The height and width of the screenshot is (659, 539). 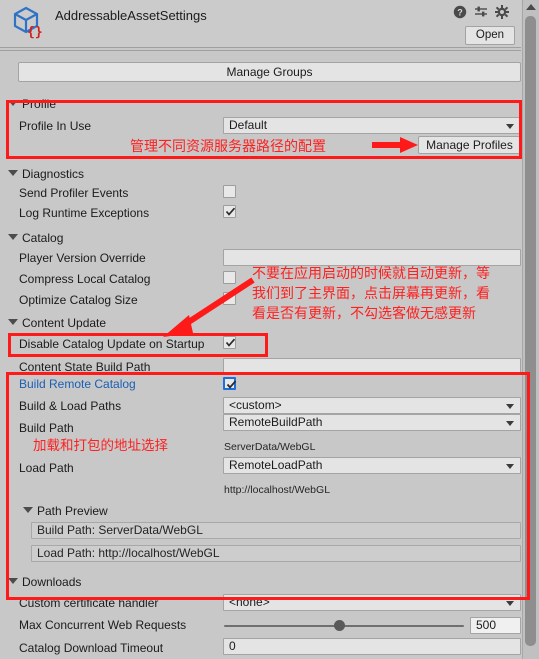 I want to click on foldout-catalog: Catalog, so click(x=35, y=238).